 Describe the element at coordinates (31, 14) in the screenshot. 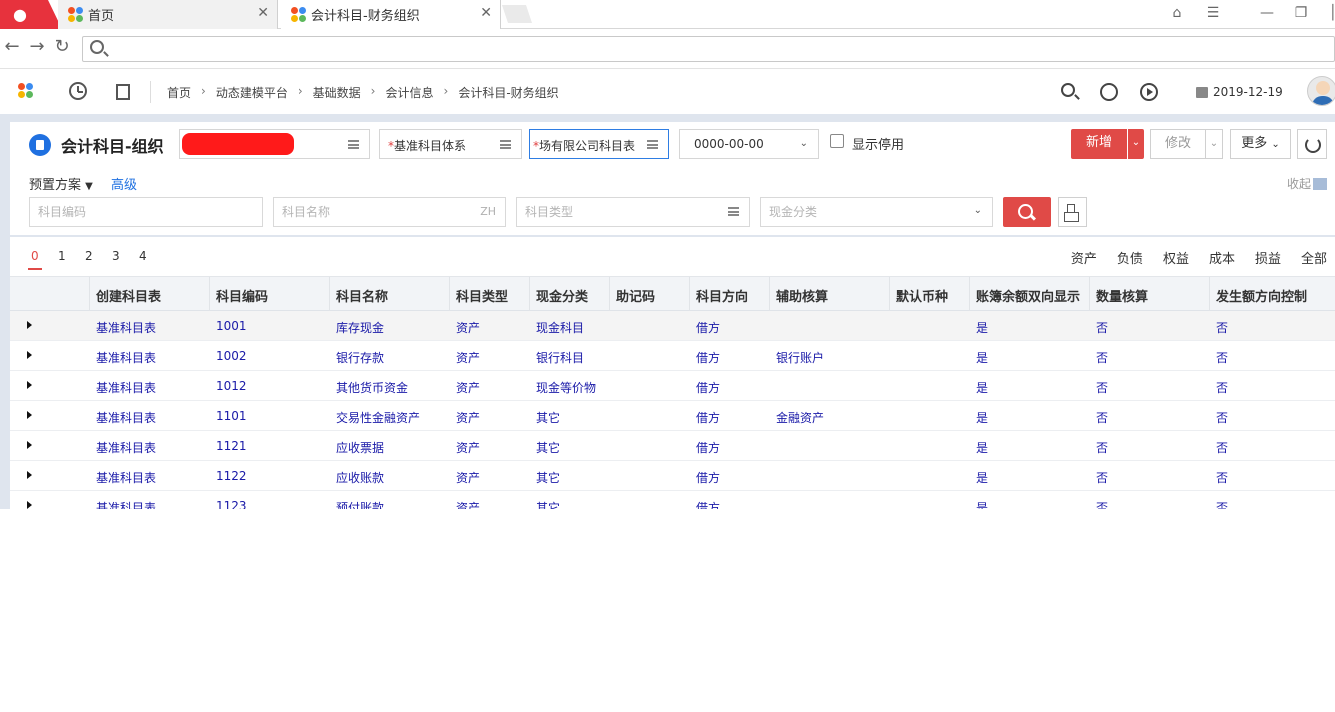

I see `browser-logo: ●` at that location.